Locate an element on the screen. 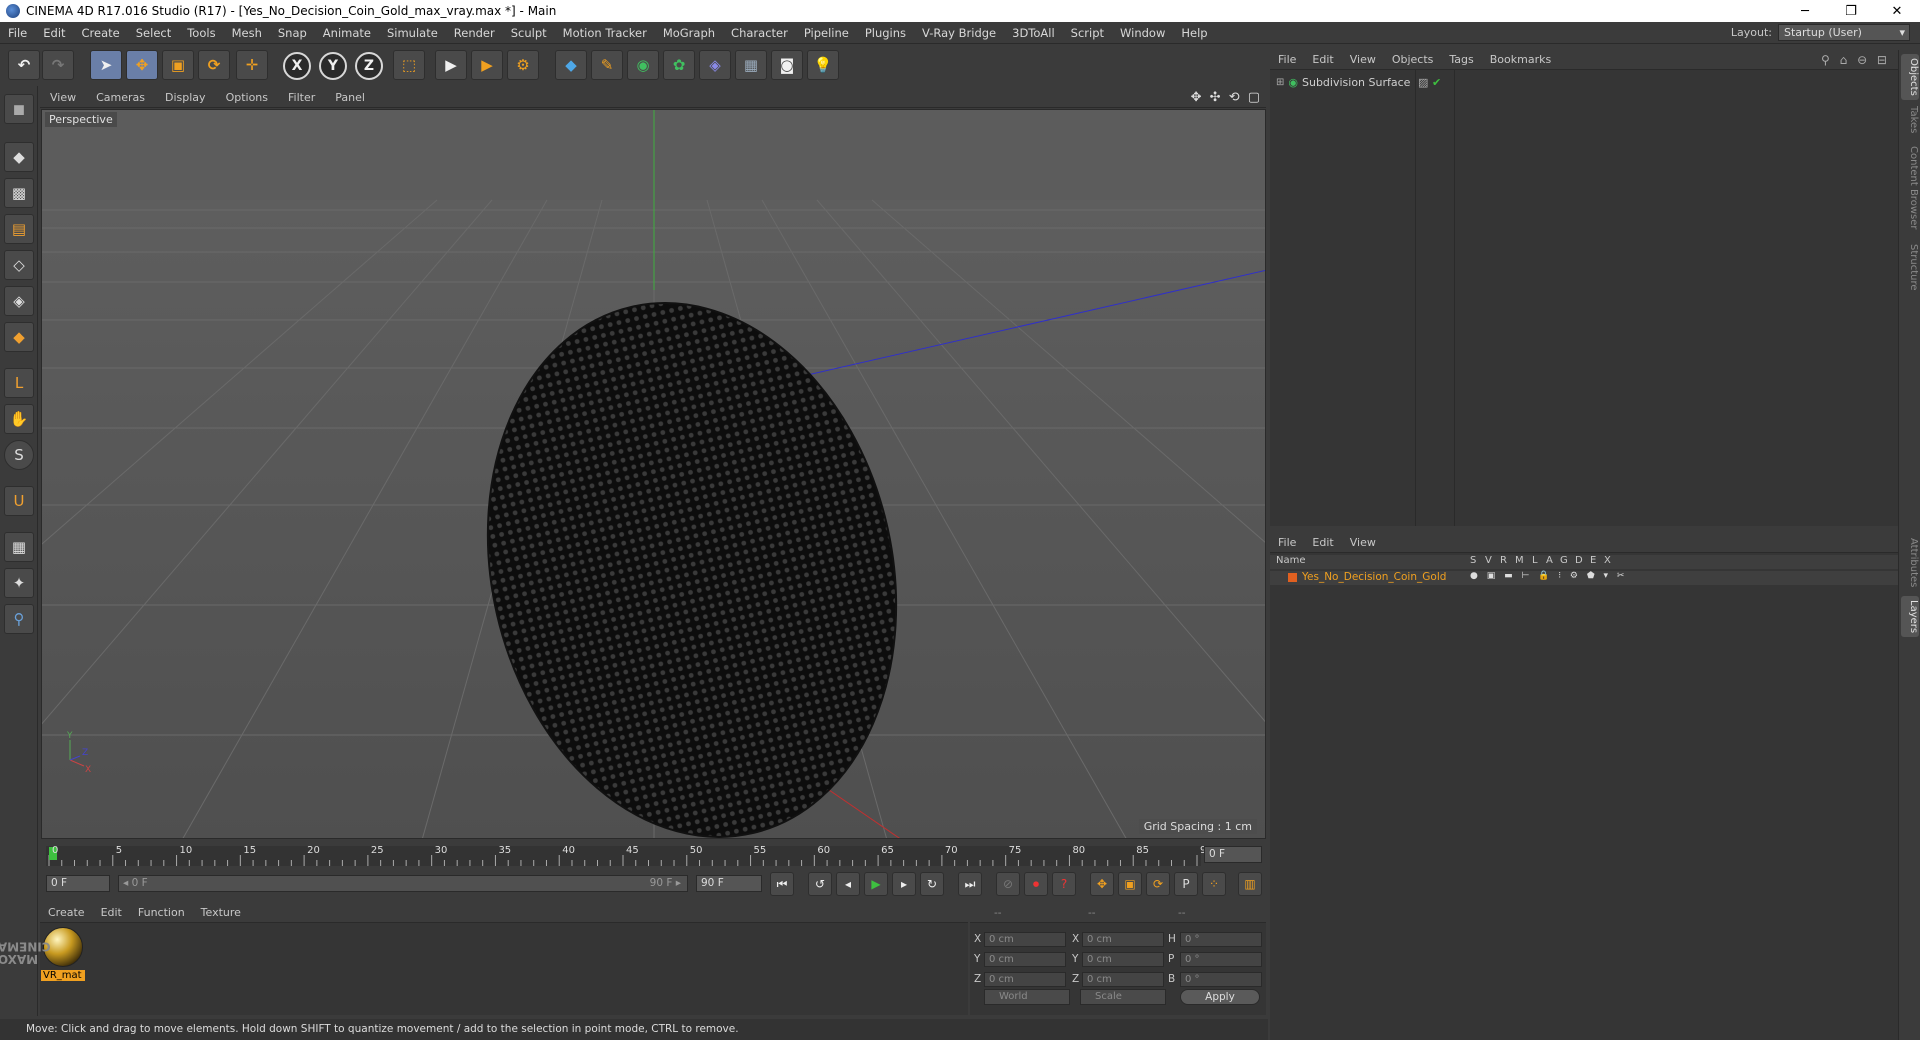  menu-mograph: MoGraph is located at coordinates (689, 33).